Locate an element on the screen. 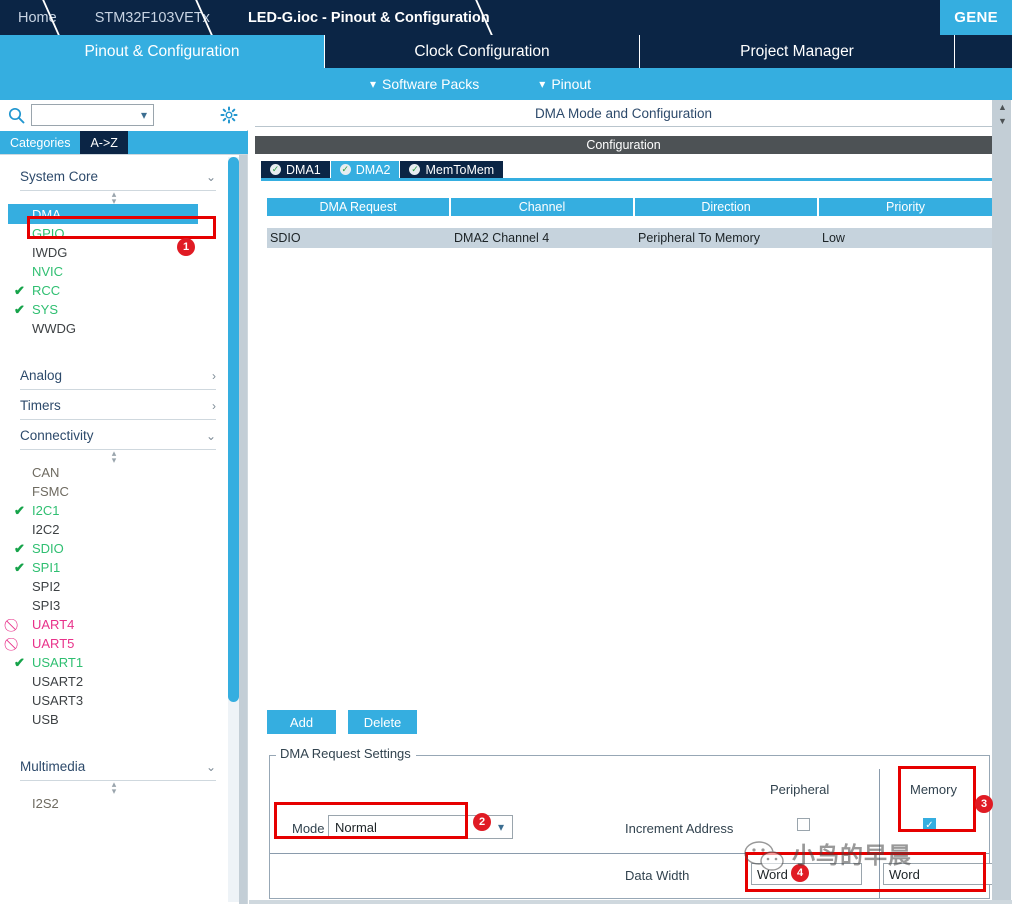 The height and width of the screenshot is (904, 1012). sidebar-scrollbar-track is located at coordinates (243, 529).